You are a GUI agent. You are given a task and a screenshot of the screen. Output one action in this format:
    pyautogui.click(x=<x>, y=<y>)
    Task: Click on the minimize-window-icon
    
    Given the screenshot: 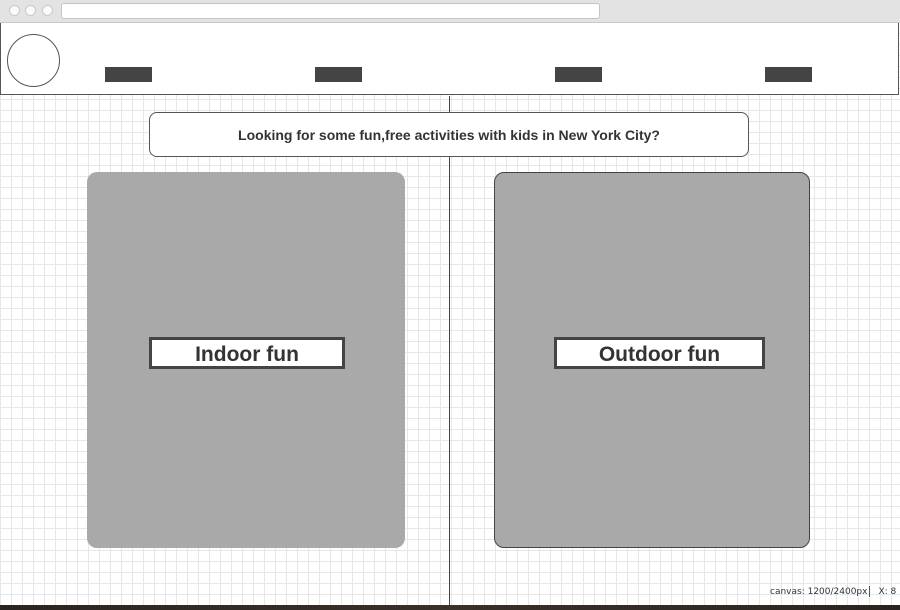 What is the action you would take?
    pyautogui.click(x=30, y=10)
    